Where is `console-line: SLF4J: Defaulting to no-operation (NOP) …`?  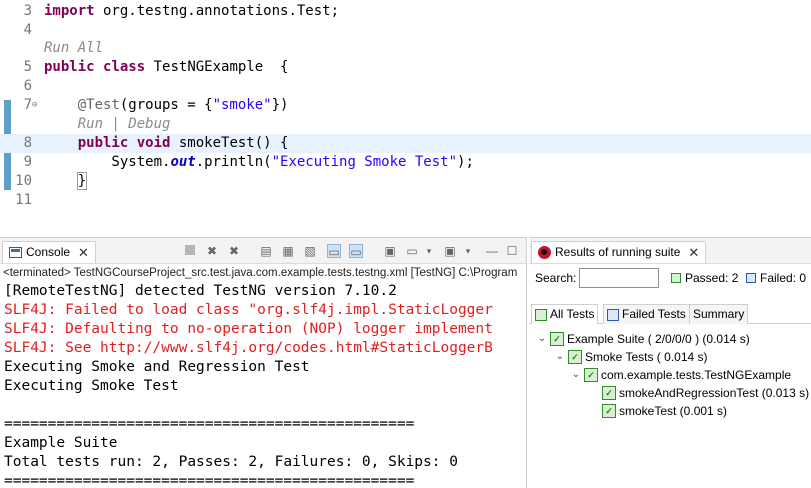 console-line: SLF4J: Defaulting to no-operation (NOP) … is located at coordinates (248, 329).